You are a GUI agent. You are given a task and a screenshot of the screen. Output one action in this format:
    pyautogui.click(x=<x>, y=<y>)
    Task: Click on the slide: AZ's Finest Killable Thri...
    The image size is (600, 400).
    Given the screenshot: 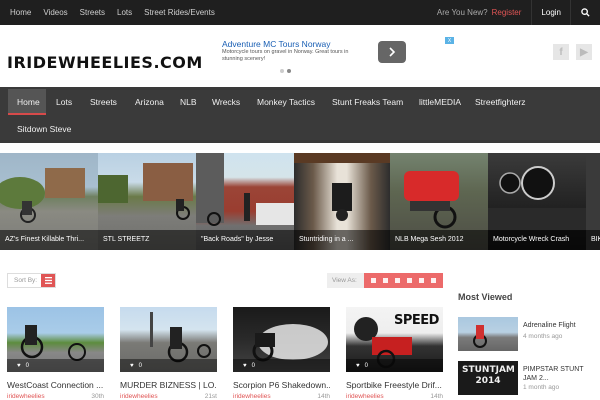 What is the action you would take?
    pyautogui.click(x=49, y=201)
    